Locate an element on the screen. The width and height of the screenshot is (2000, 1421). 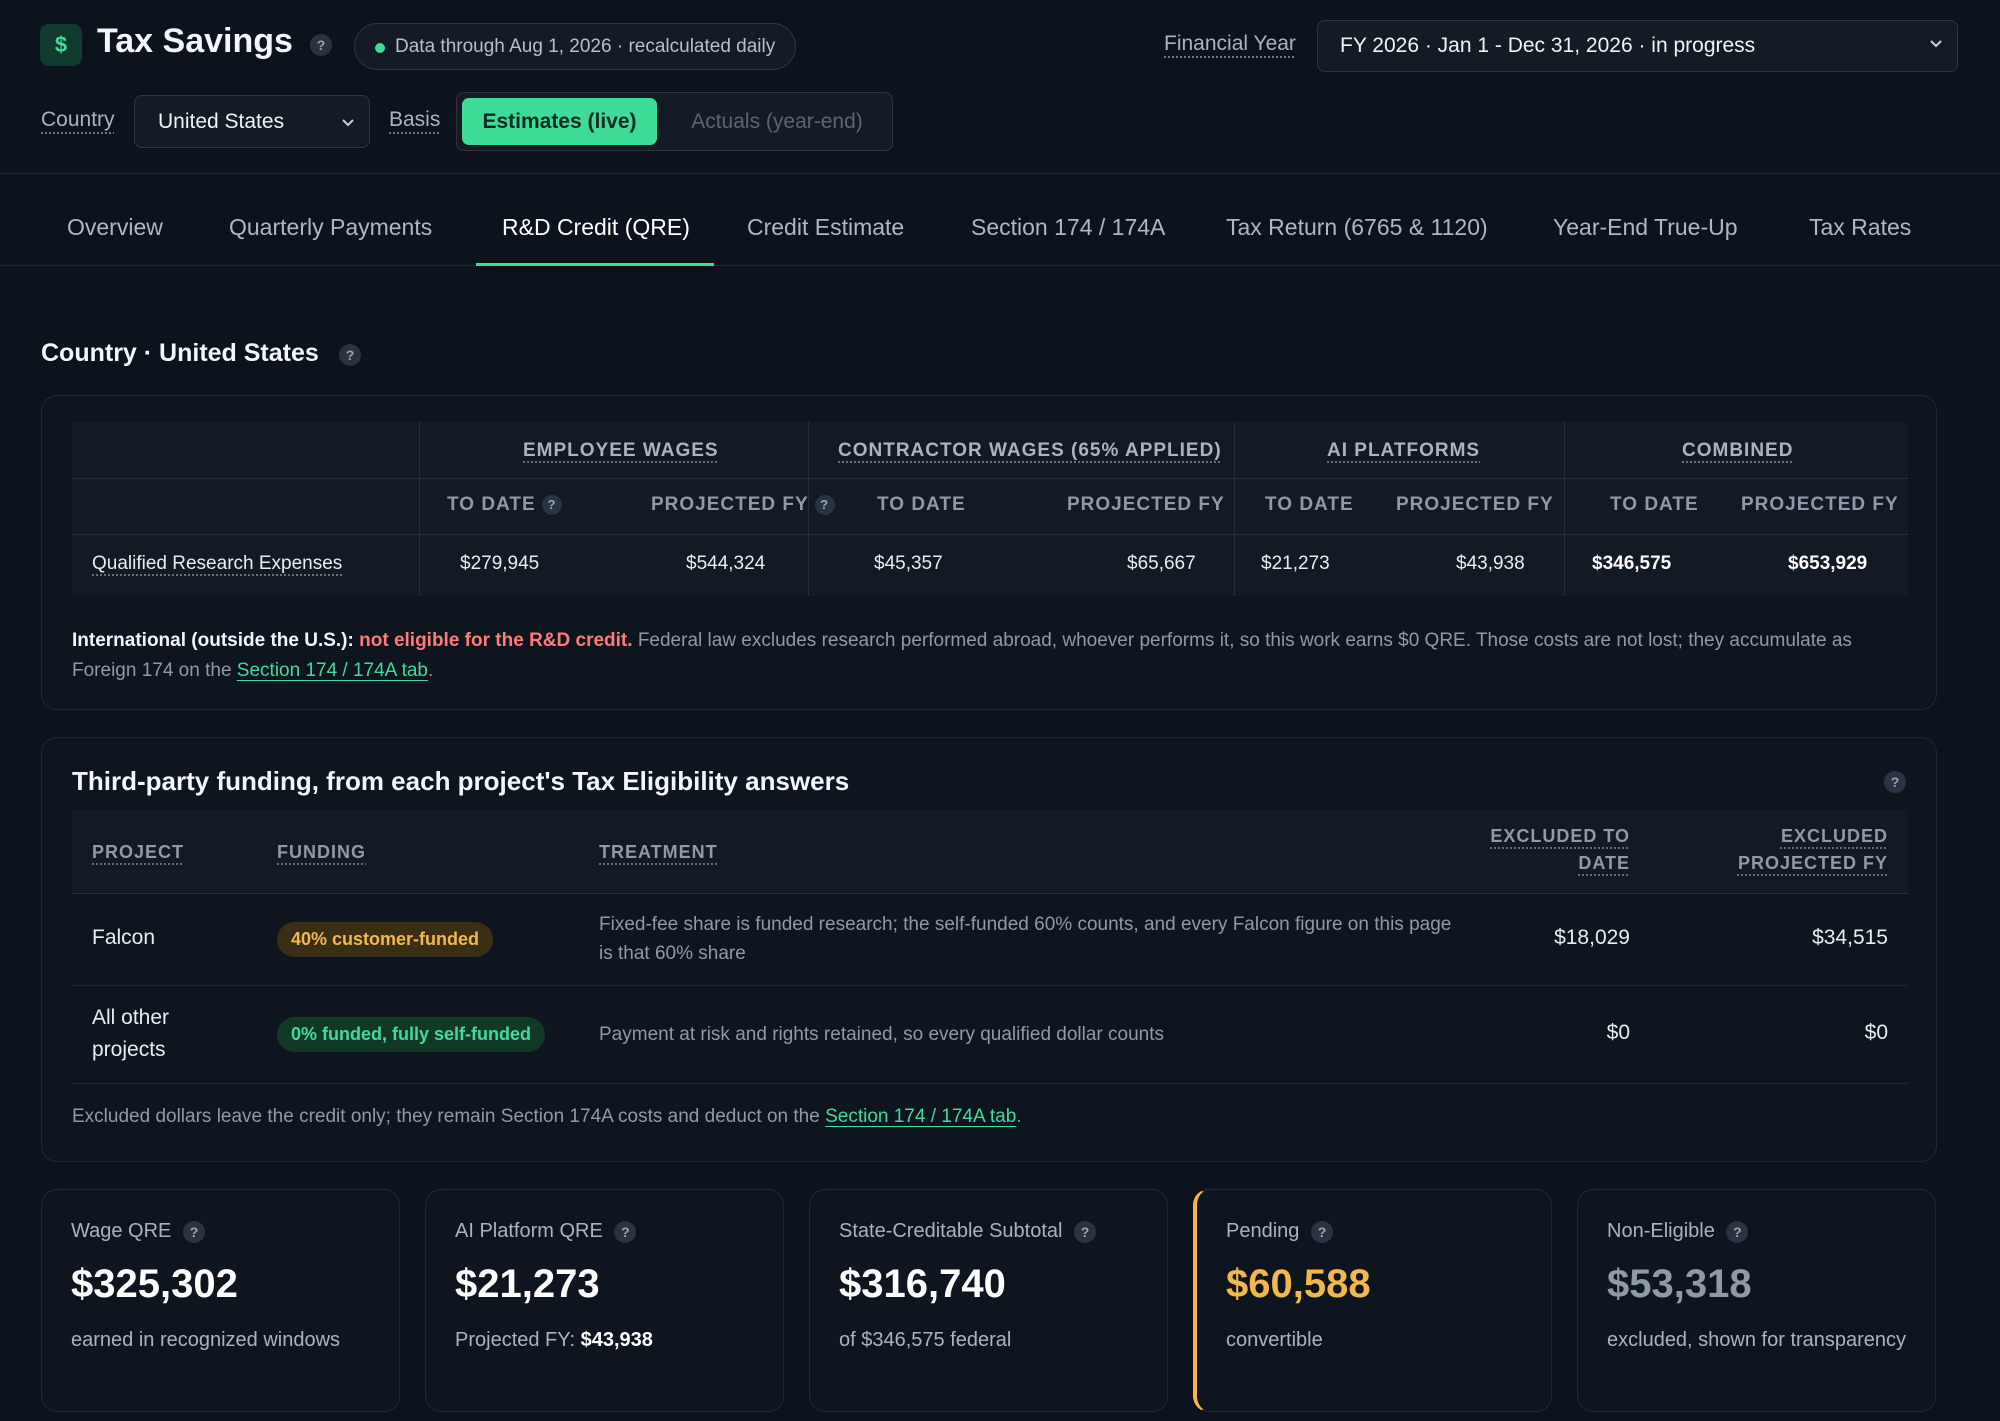
project-name: All other projects is located at coordinates (131, 1033).